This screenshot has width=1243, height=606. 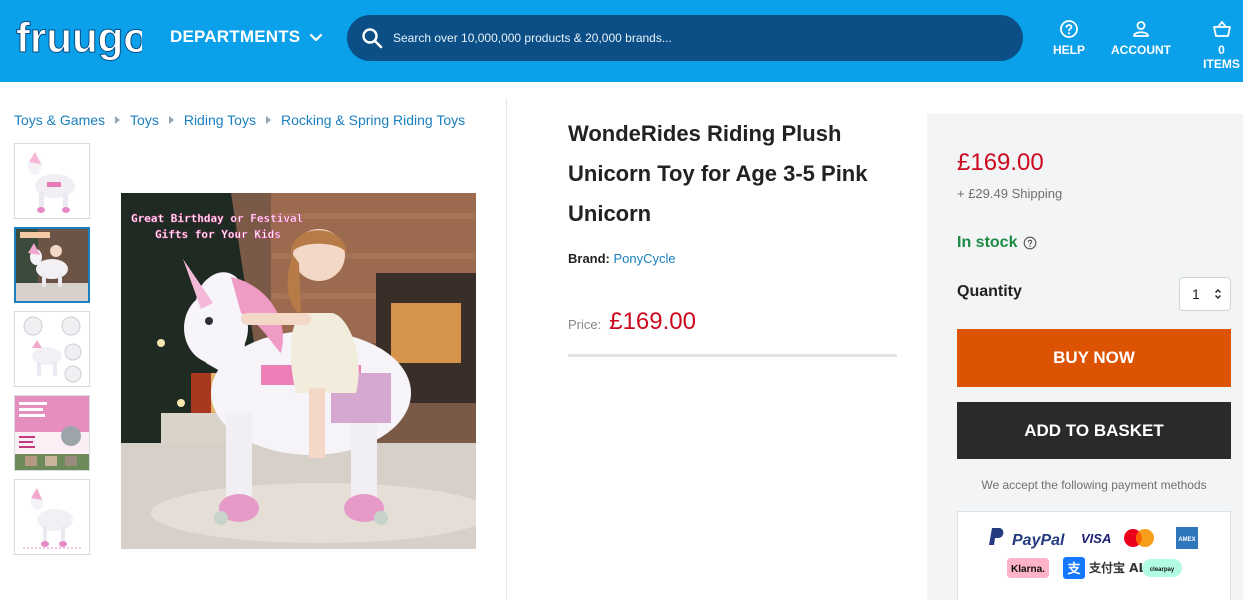 I want to click on brand-link: PonyCycle, so click(x=645, y=258).